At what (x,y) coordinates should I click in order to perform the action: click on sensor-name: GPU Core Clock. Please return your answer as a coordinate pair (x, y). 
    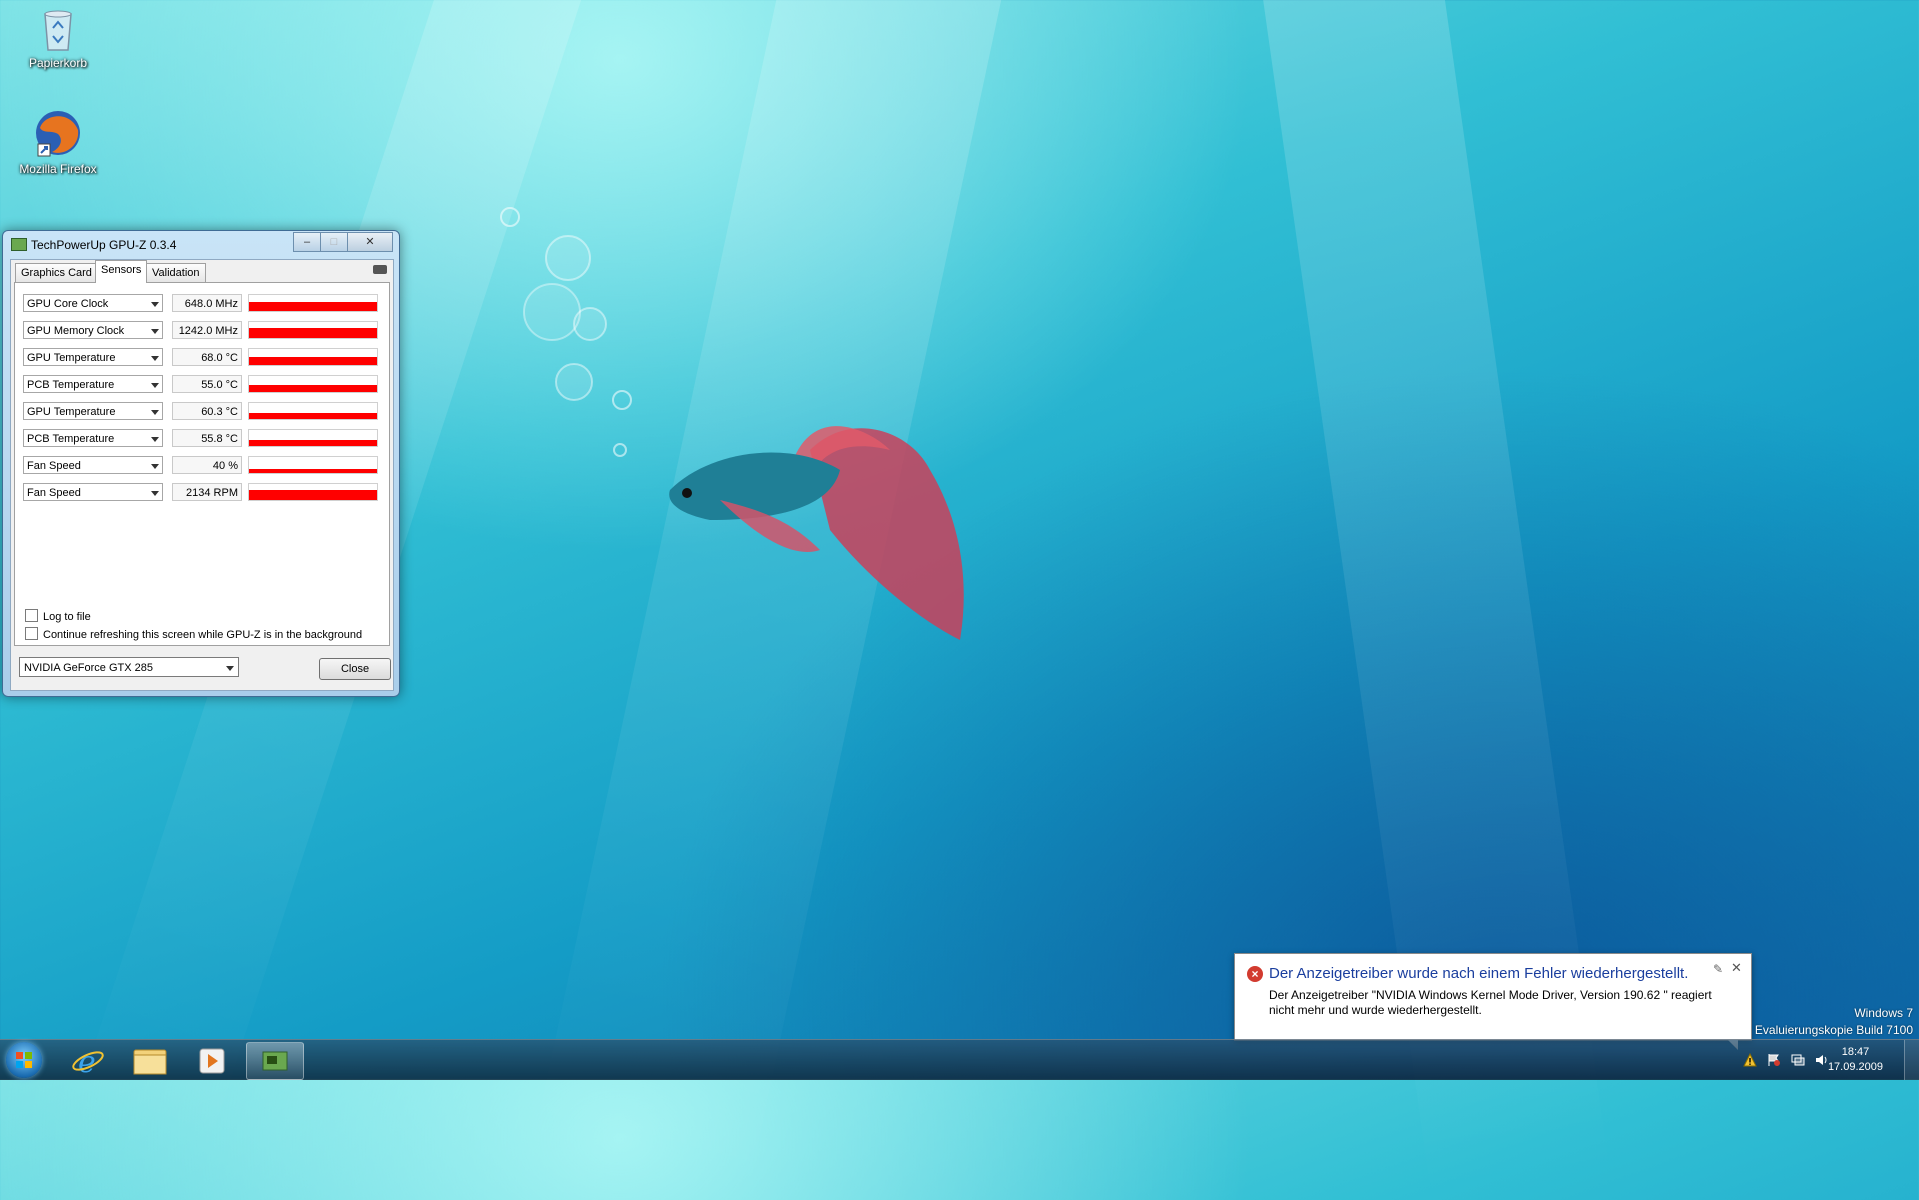
    Looking at the image, I should click on (68, 304).